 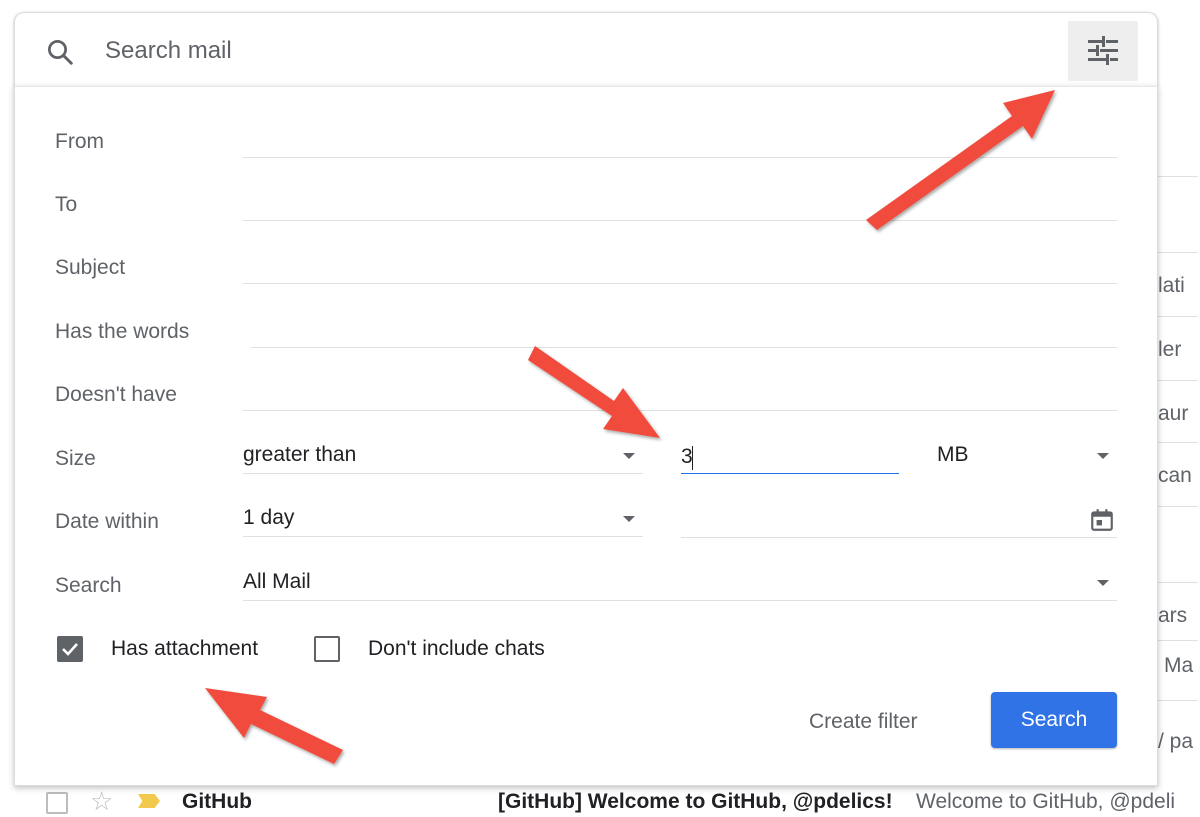 What do you see at coordinates (149, 801) in the screenshot?
I see `importance-marker-icon` at bounding box center [149, 801].